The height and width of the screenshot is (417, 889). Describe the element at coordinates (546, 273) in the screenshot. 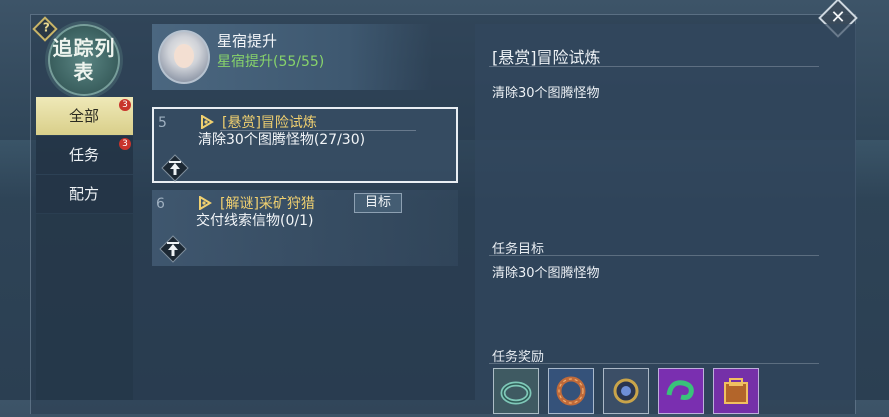

I see `goal-text: 清除30个图腾怪物` at that location.